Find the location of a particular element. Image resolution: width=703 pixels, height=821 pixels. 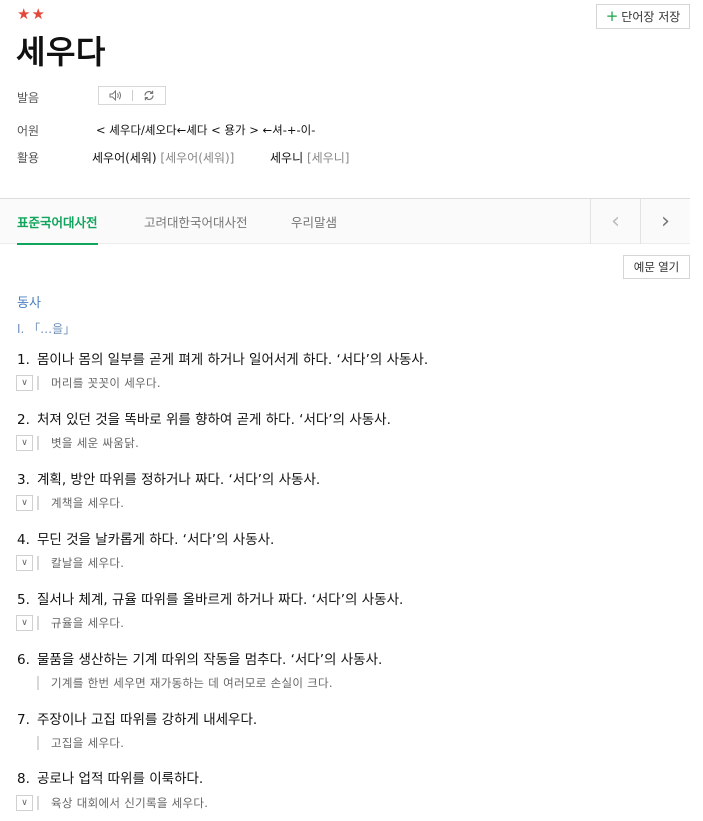

sense-definition: 6. 물품을 생산하는 기계 따위의 작동을 멈추다. ‘서다’의 사동사. is located at coordinates (200, 660).